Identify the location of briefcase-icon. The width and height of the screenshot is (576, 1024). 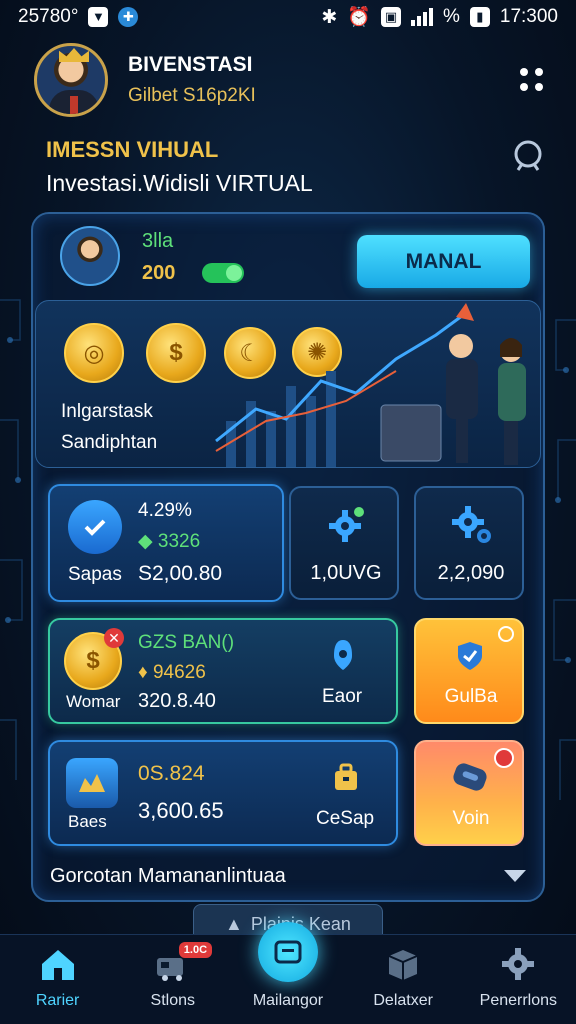
(346, 776).